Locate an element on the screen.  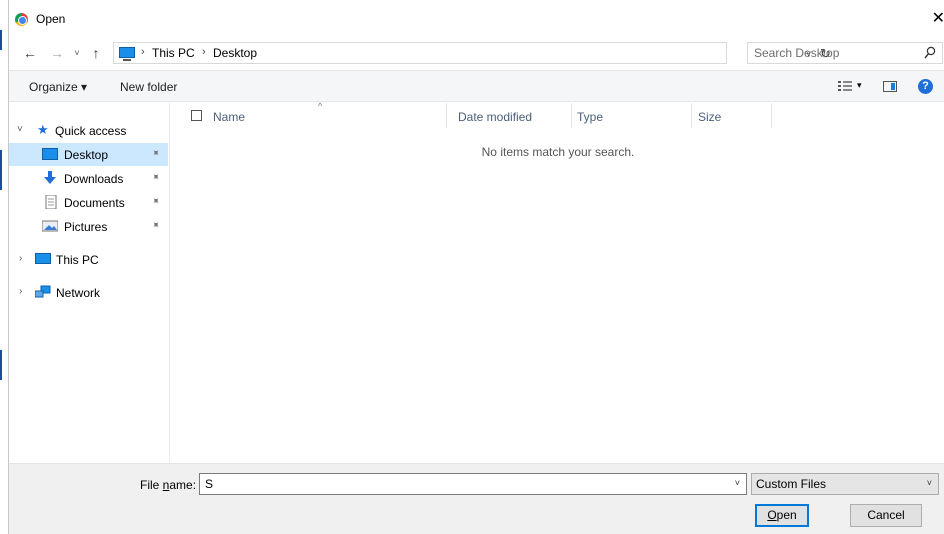
close-button: ✕ is located at coordinates (936, 19).